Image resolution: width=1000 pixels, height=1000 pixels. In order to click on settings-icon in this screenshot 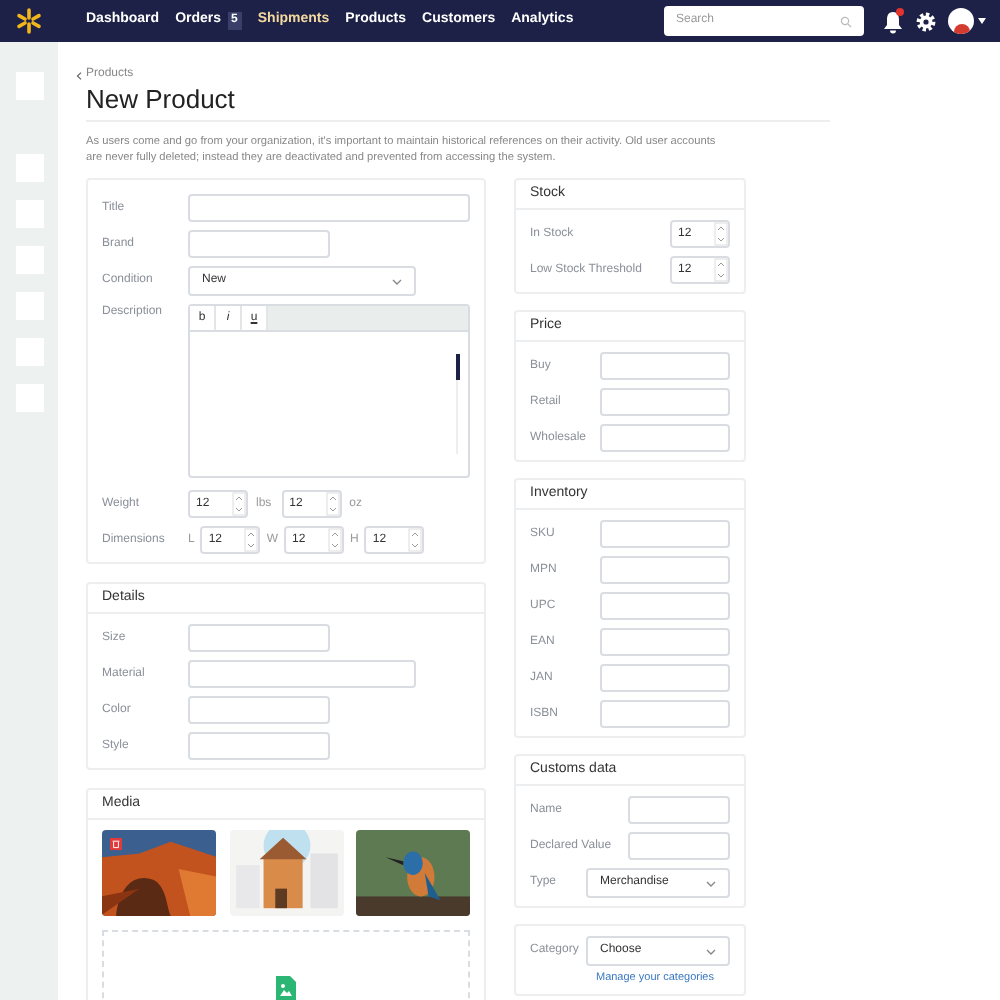, I will do `click(926, 21)`.